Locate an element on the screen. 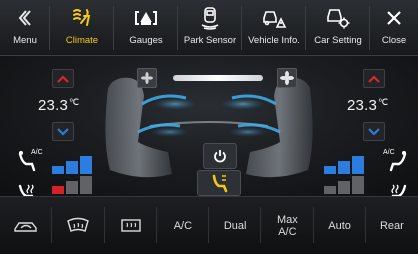 The width and height of the screenshot is (418, 254). ac-button-label: A/C is located at coordinates (183, 225).